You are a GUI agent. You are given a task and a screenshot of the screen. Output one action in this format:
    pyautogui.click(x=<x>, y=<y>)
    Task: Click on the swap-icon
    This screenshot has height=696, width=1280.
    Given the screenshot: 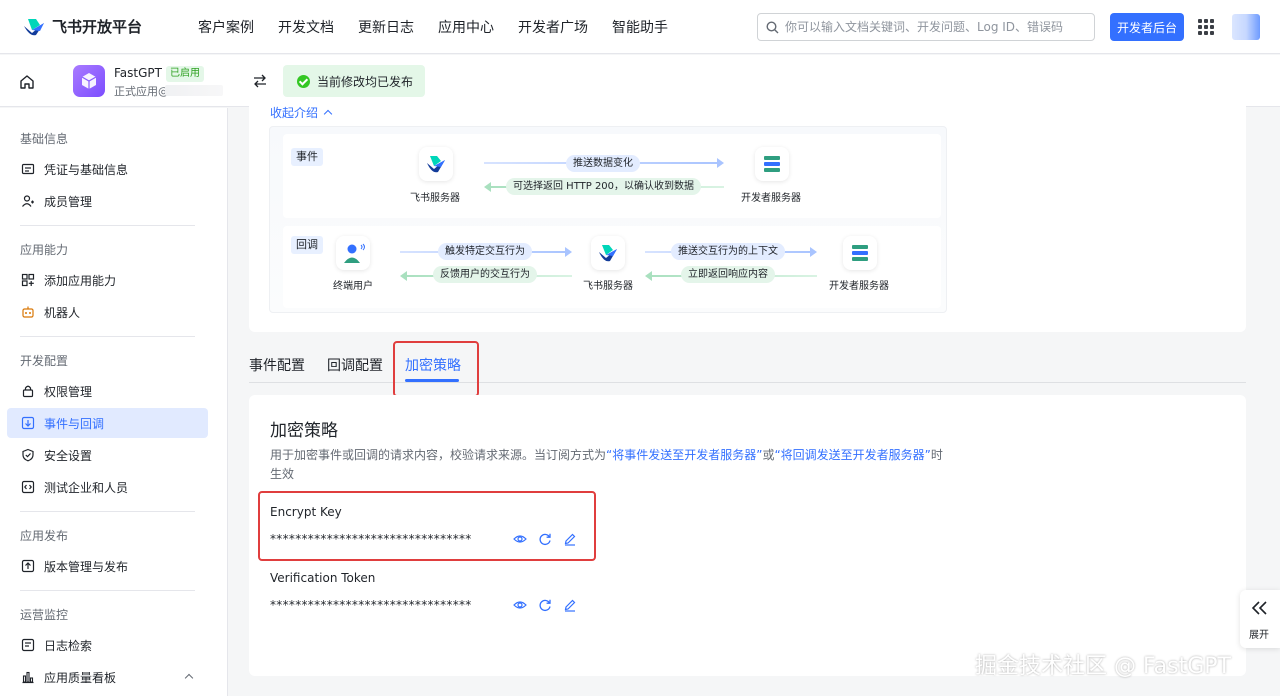 What is the action you would take?
    pyautogui.click(x=260, y=81)
    